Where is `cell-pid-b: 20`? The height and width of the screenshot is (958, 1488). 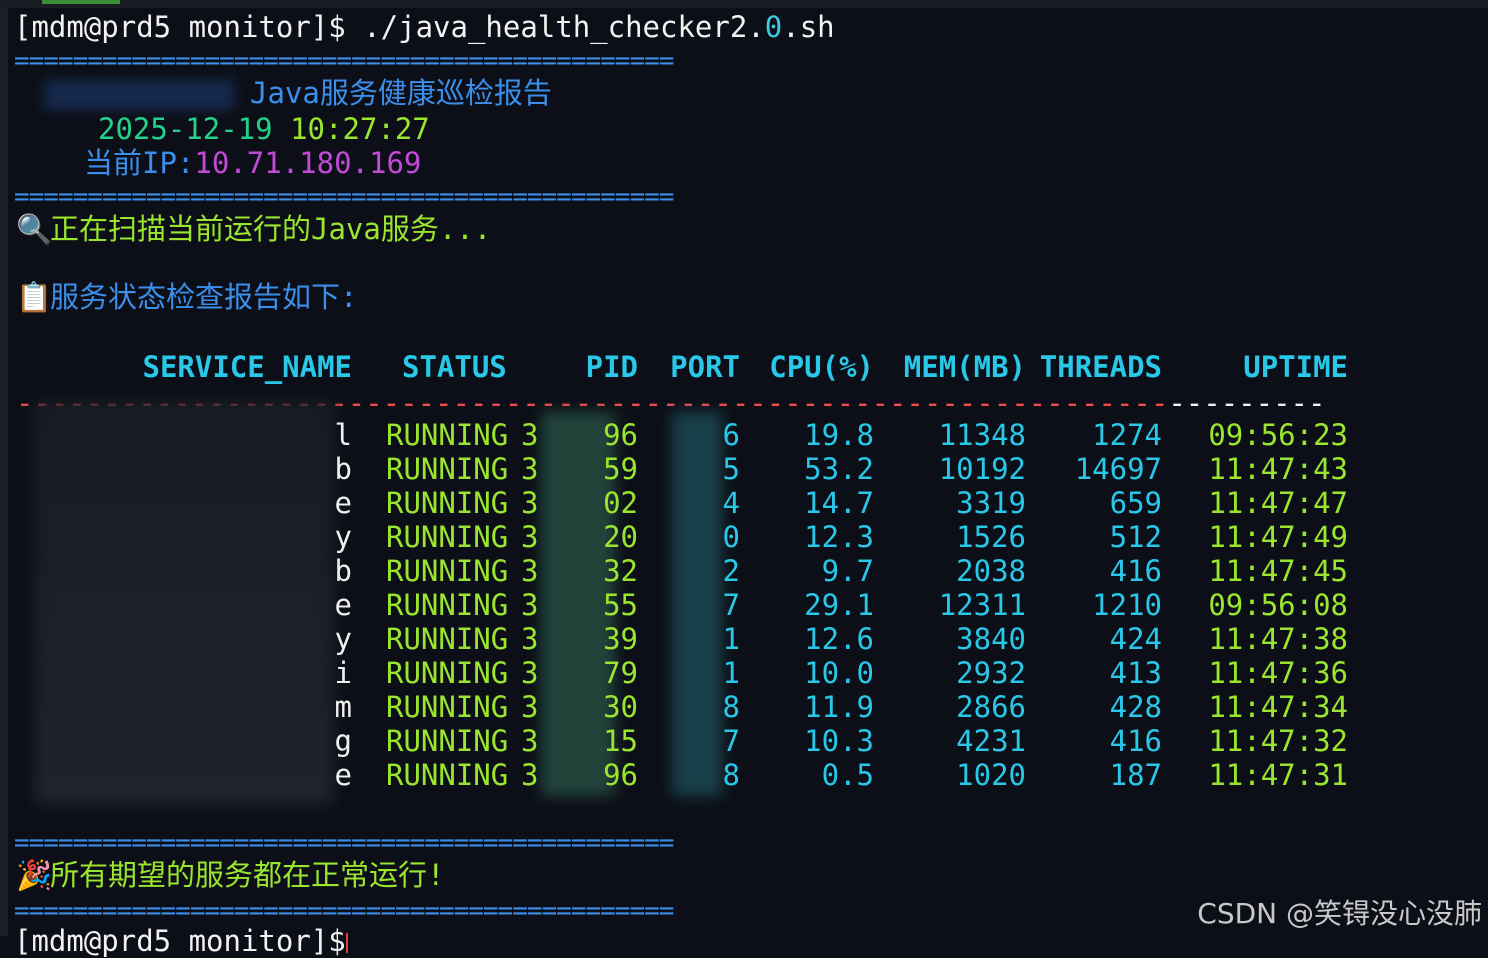
cell-pid-b: 20 is located at coordinates (620, 537).